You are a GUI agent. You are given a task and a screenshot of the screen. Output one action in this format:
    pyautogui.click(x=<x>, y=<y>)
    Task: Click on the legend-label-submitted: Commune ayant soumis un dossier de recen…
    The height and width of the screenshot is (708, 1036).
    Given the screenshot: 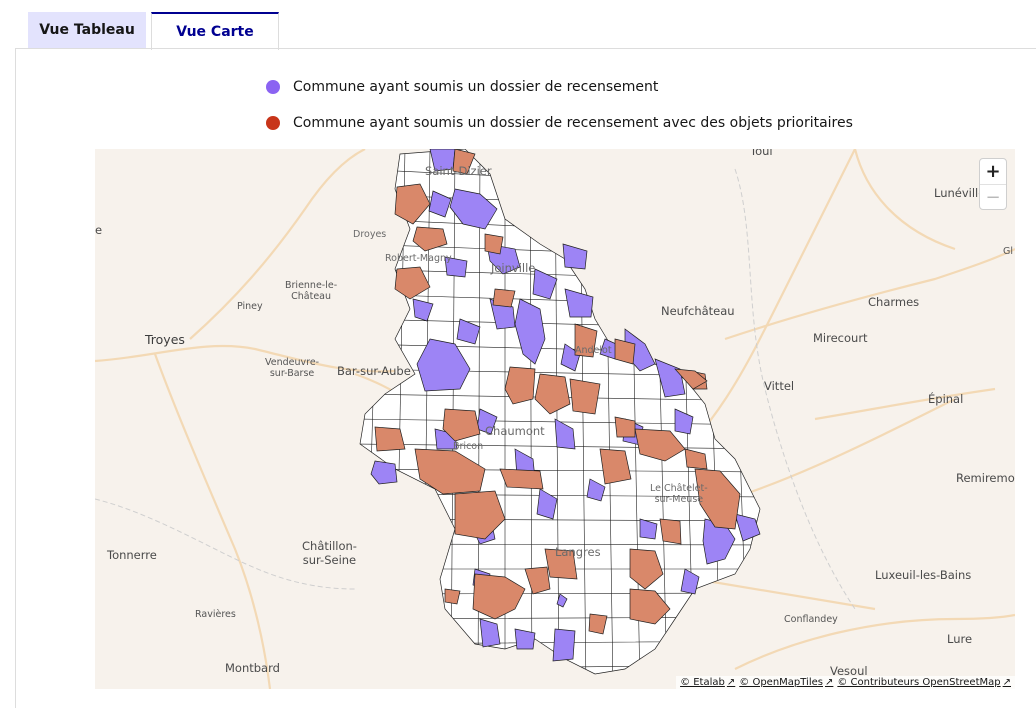 What is the action you would take?
    pyautogui.click(x=476, y=87)
    